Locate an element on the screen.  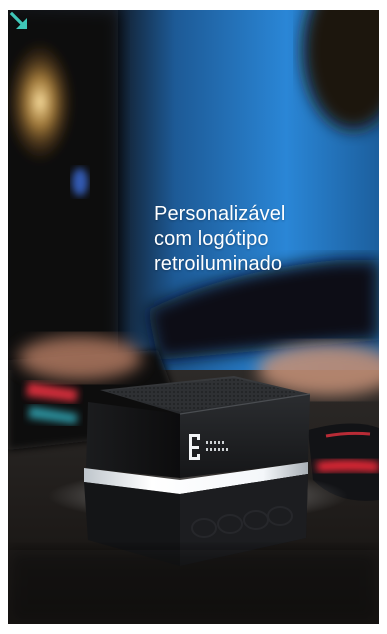
caption-line-3: retroiluminado is located at coordinates (218, 264).